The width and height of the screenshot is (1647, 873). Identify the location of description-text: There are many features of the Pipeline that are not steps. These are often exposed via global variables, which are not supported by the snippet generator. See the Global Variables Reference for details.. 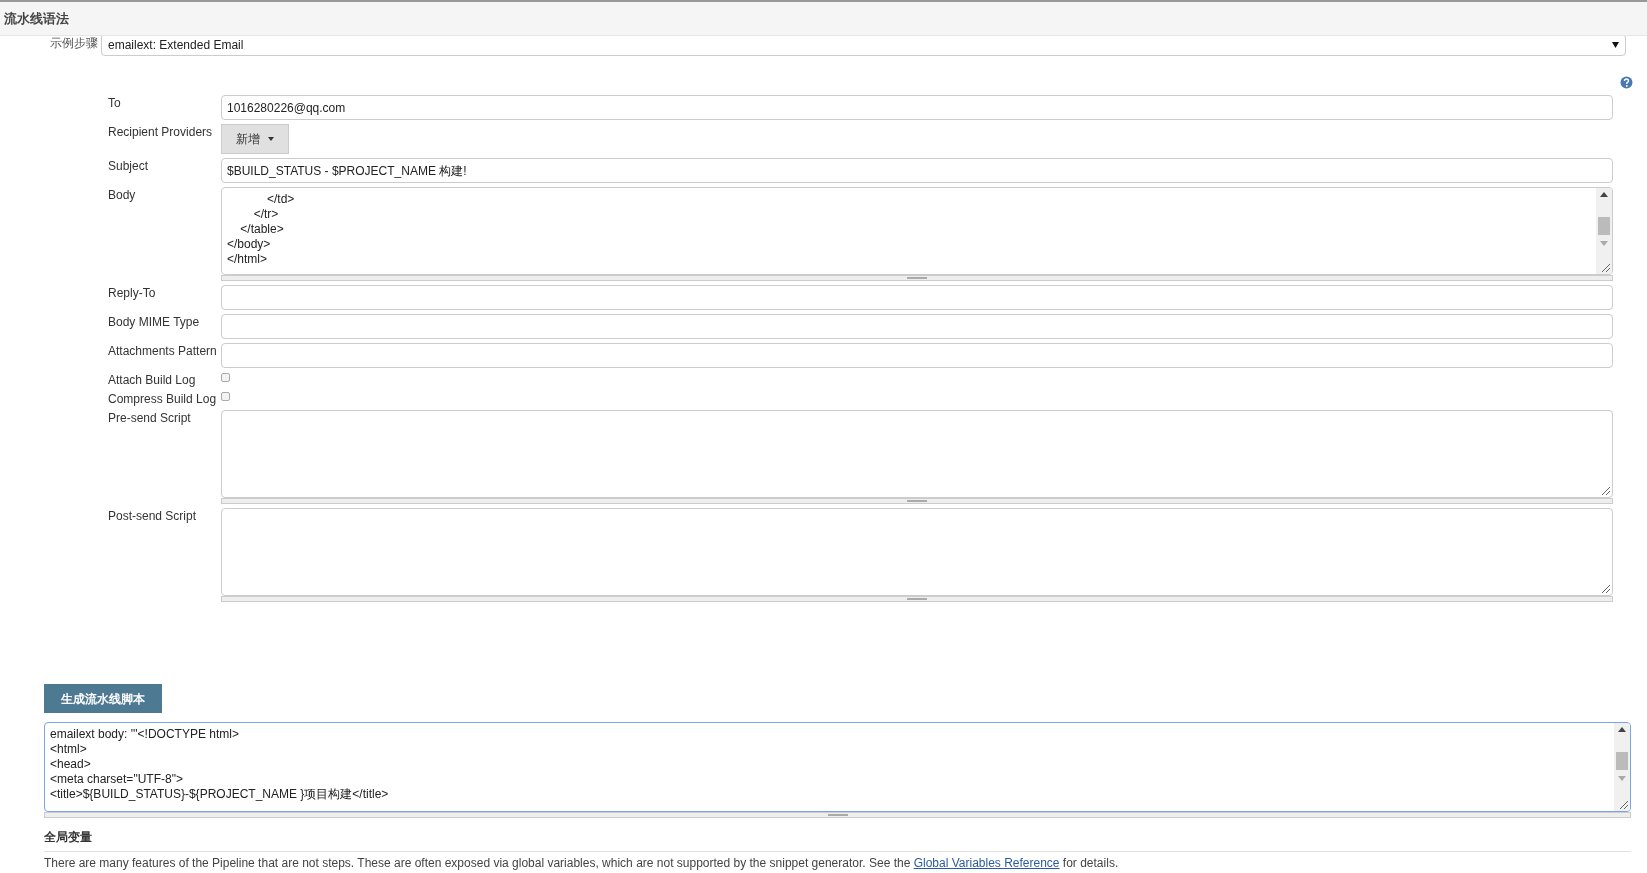
(582, 863).